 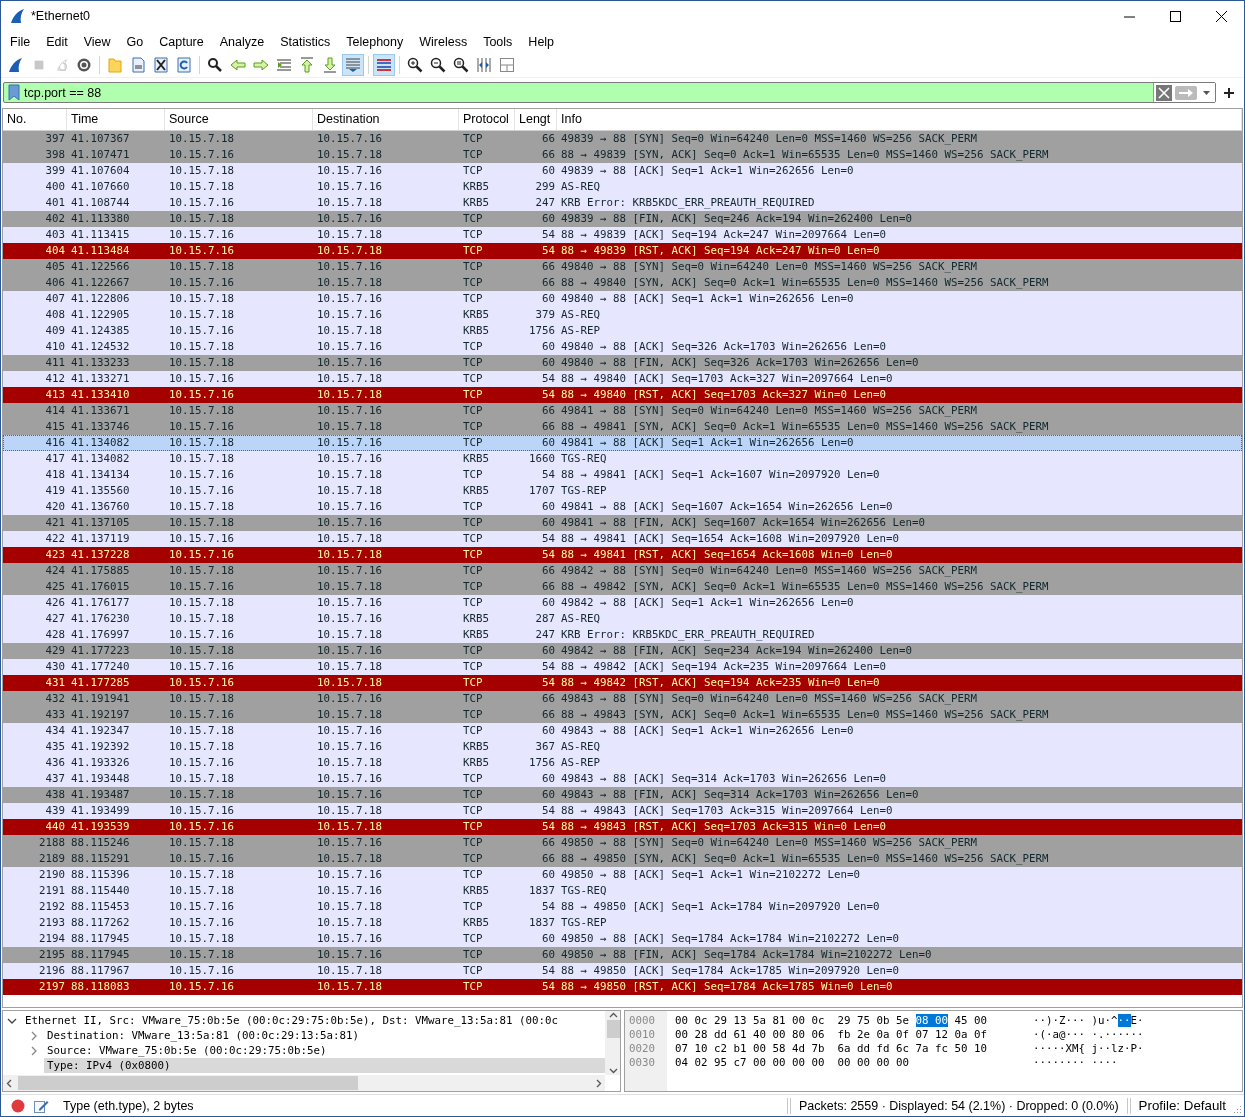 What do you see at coordinates (242, 42) in the screenshot?
I see `menu-item: Analyze` at bounding box center [242, 42].